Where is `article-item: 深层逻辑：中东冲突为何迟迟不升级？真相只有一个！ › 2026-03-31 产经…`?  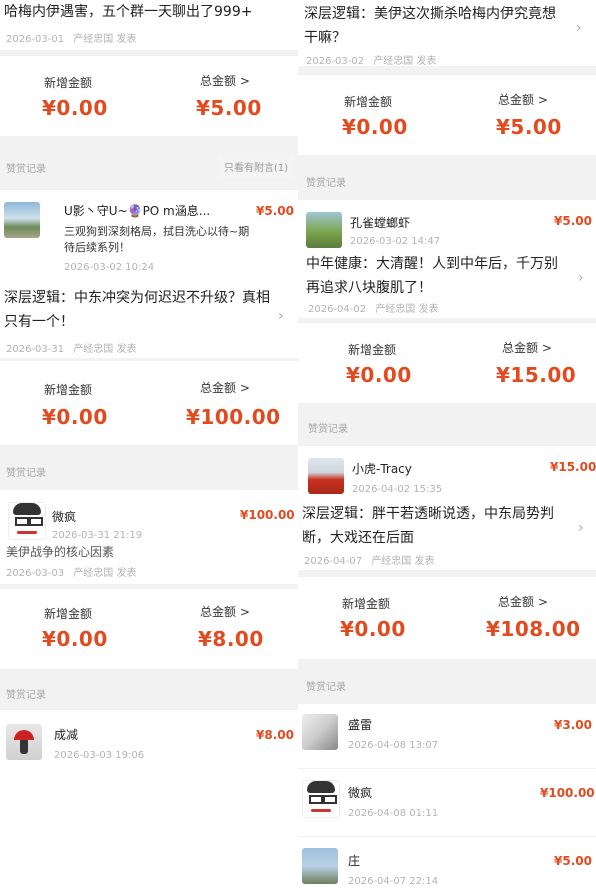 article-item: 深层逻辑：中东冲突为何迟迟不升级？真相只有一个！ › 2026-03-31 产经… is located at coordinates (149, 319).